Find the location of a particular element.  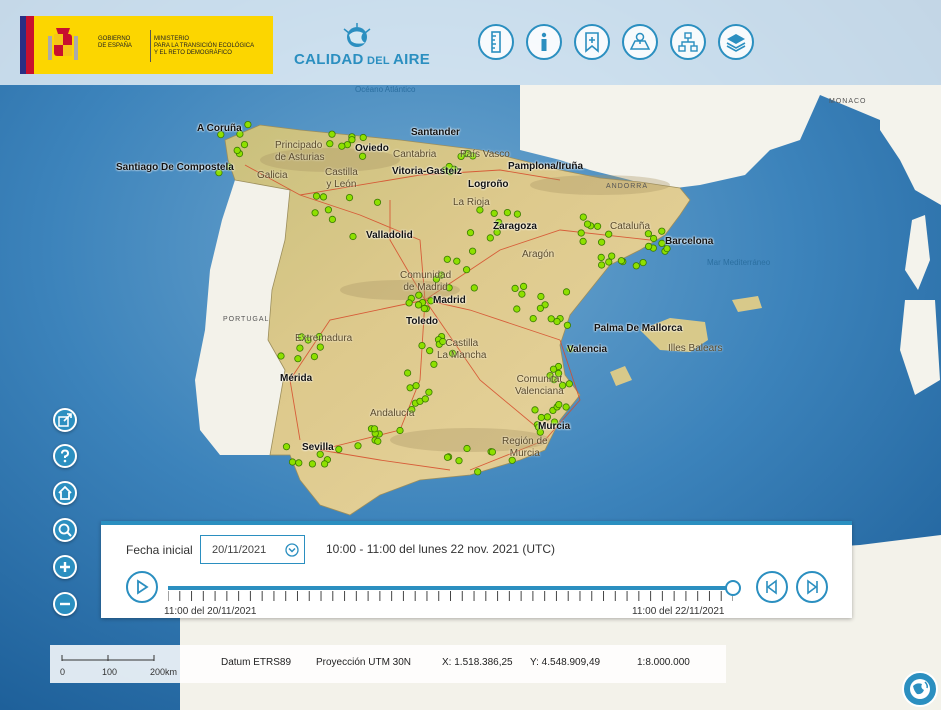

overview-map-button is located at coordinates (920, 689).